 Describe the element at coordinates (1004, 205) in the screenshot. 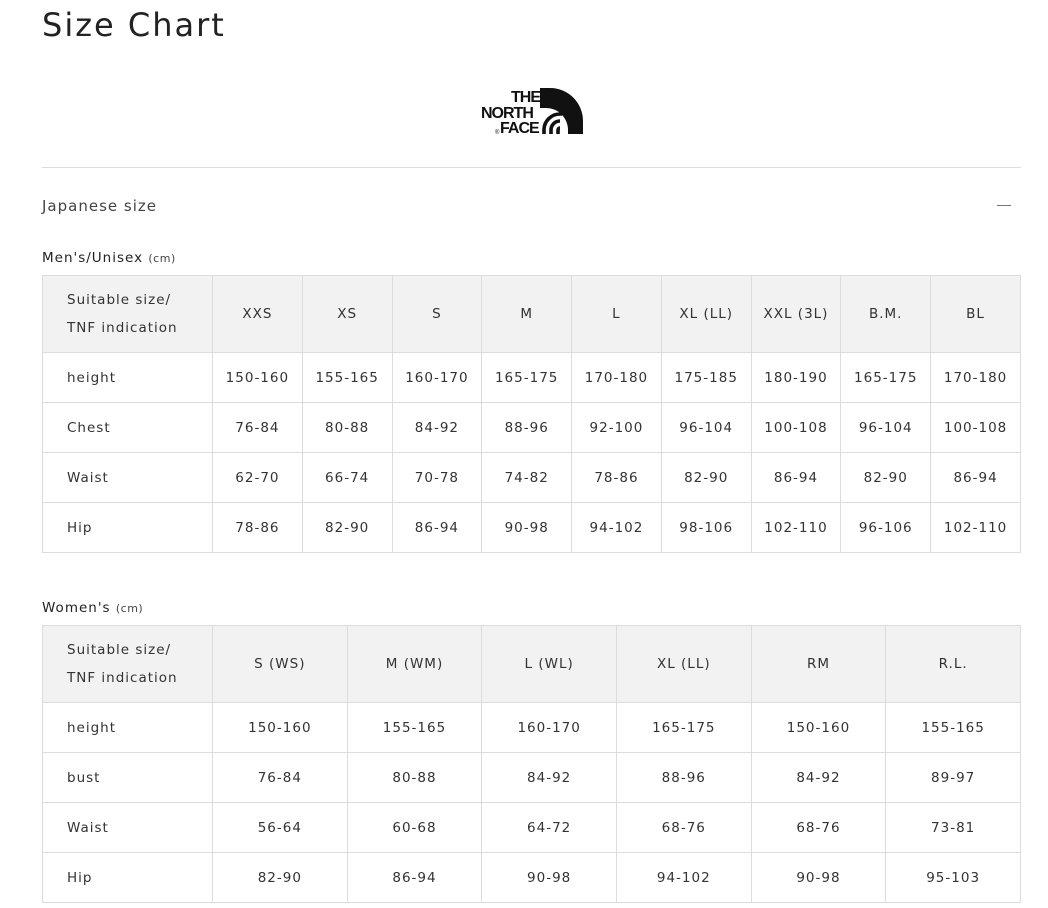

I see `minus-icon` at that location.